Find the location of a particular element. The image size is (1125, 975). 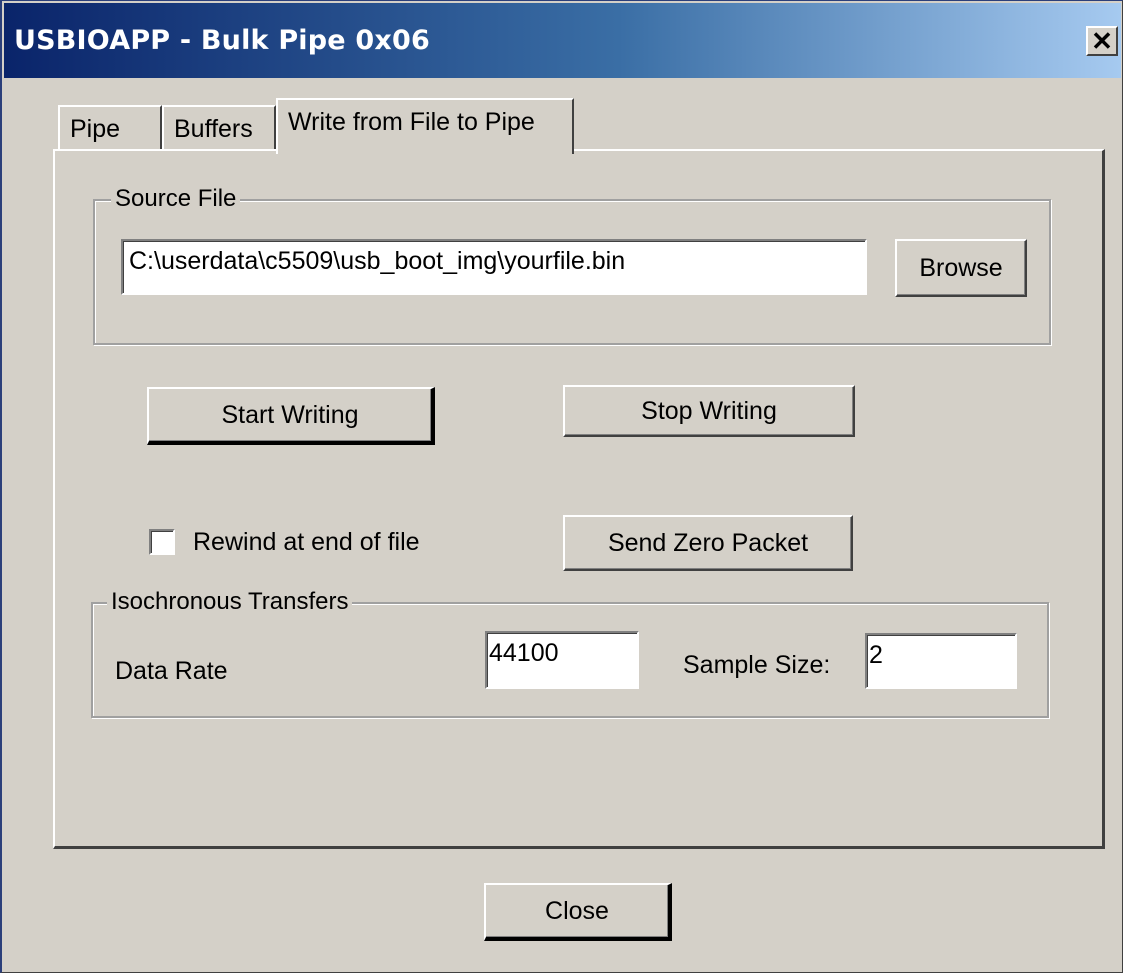

tab-buffers-label: Buffers is located at coordinates (213, 129).